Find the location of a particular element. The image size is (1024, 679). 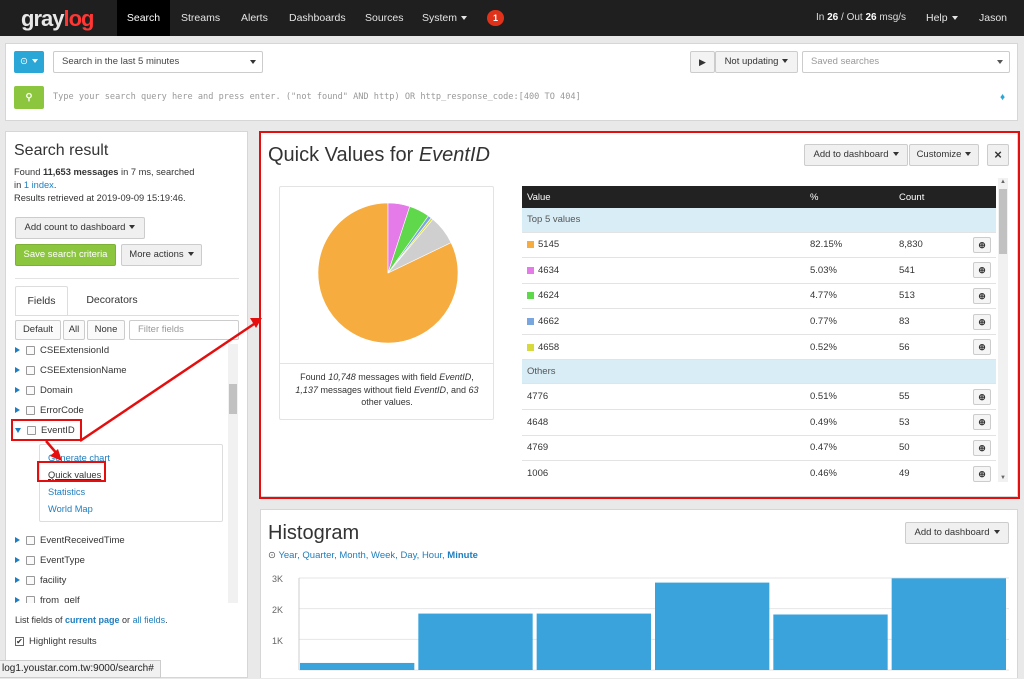

arrow-line is located at coordinates (167, 382).